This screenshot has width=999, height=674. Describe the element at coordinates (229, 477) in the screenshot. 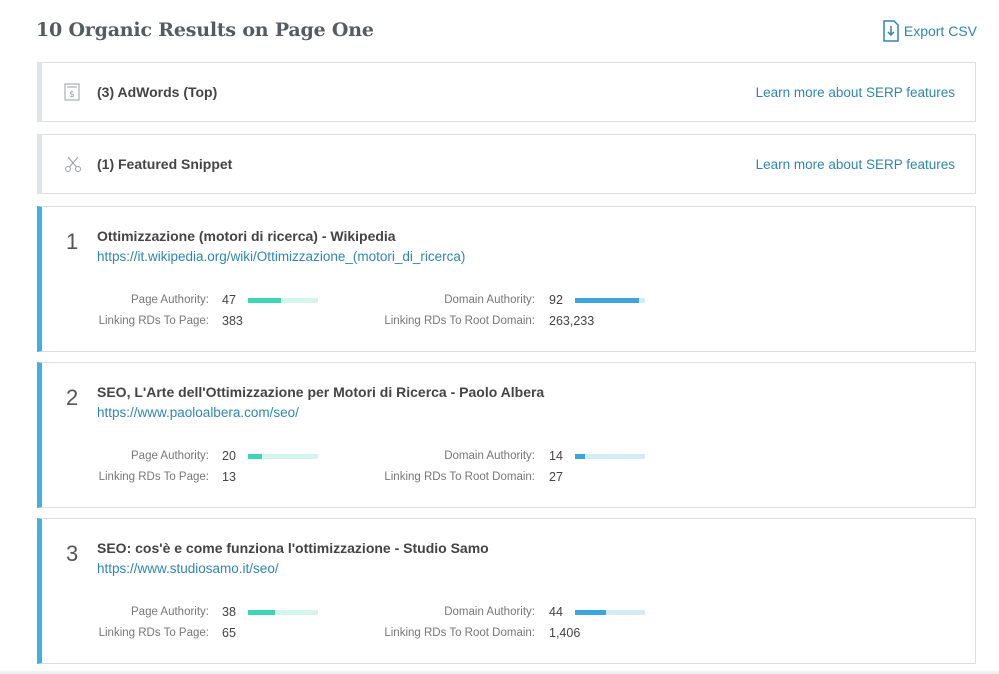

I see `linking-rds-page-value: 13` at that location.